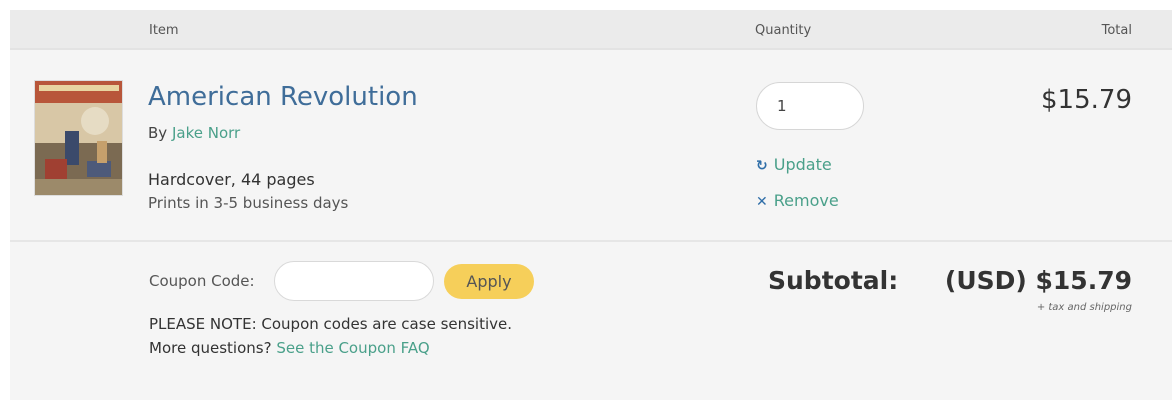 This screenshot has height=403, width=1176. I want to click on update-label: Update, so click(802, 164).